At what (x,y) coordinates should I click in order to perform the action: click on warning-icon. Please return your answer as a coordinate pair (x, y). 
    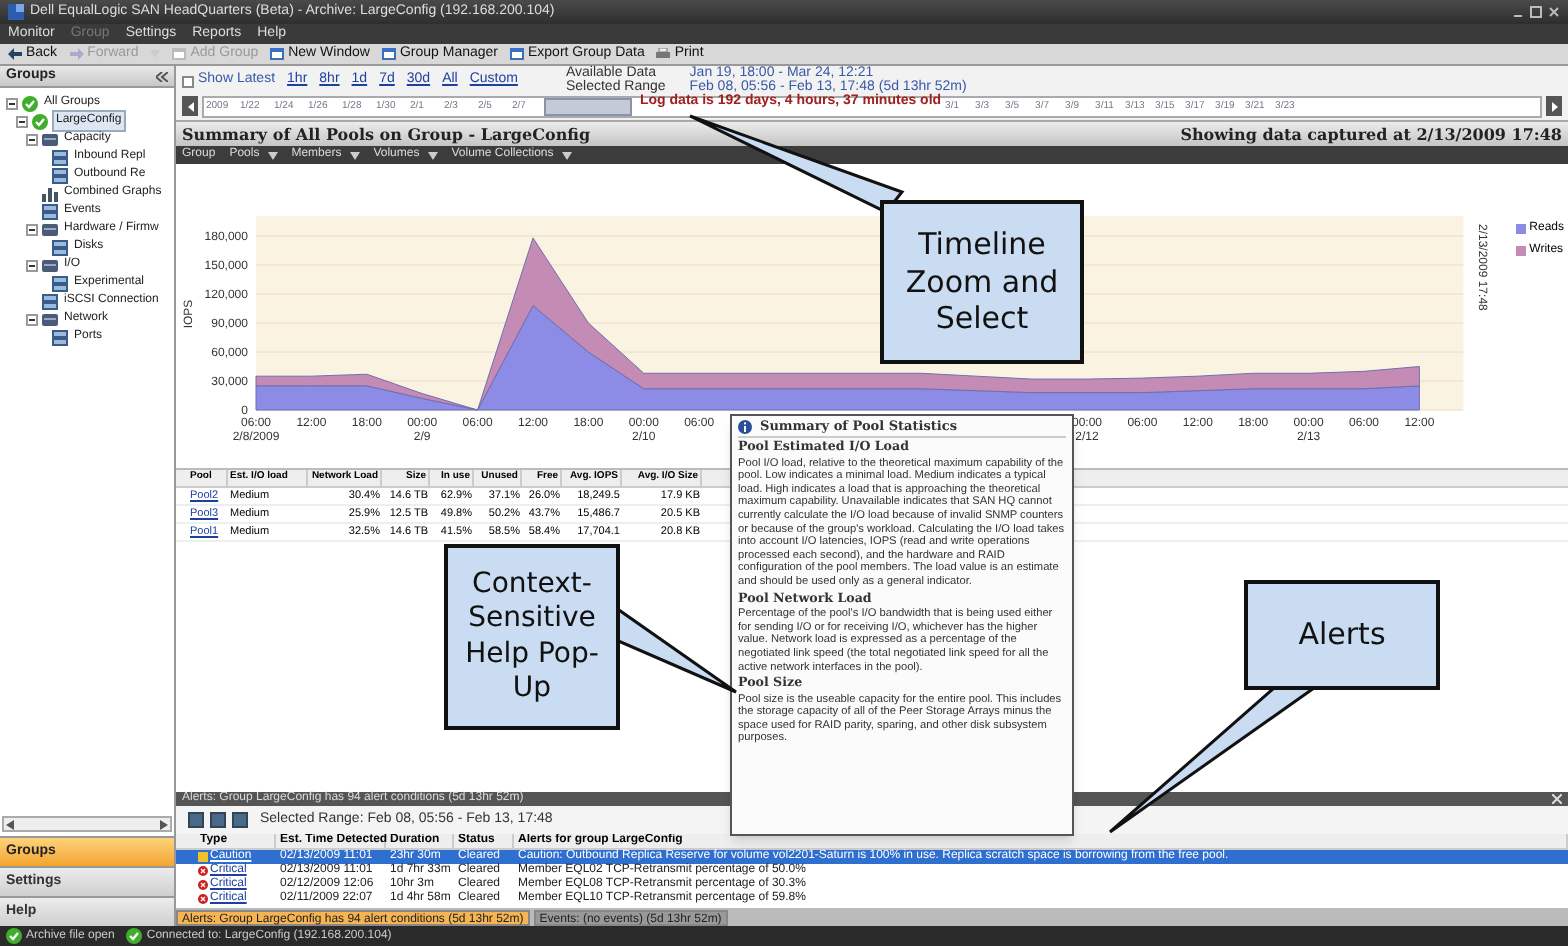
    Looking at the image, I should click on (203, 857).